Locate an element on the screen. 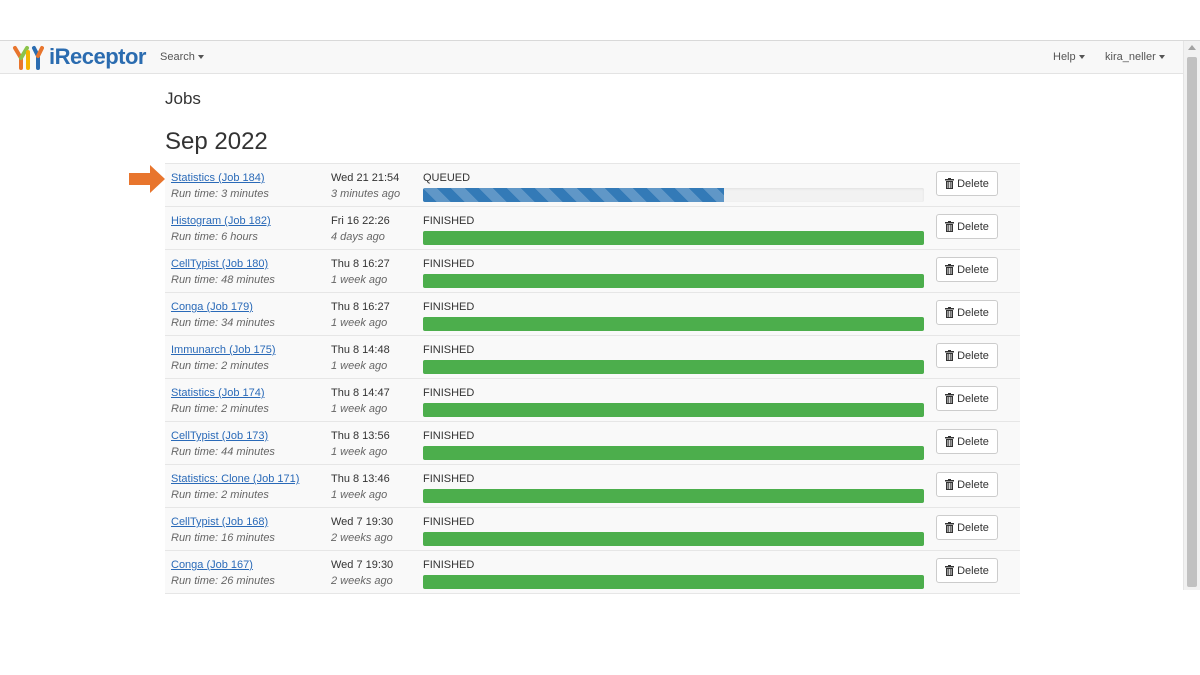 The height and width of the screenshot is (675, 1200). job-ago: 3 minutes ago is located at coordinates (366, 194).